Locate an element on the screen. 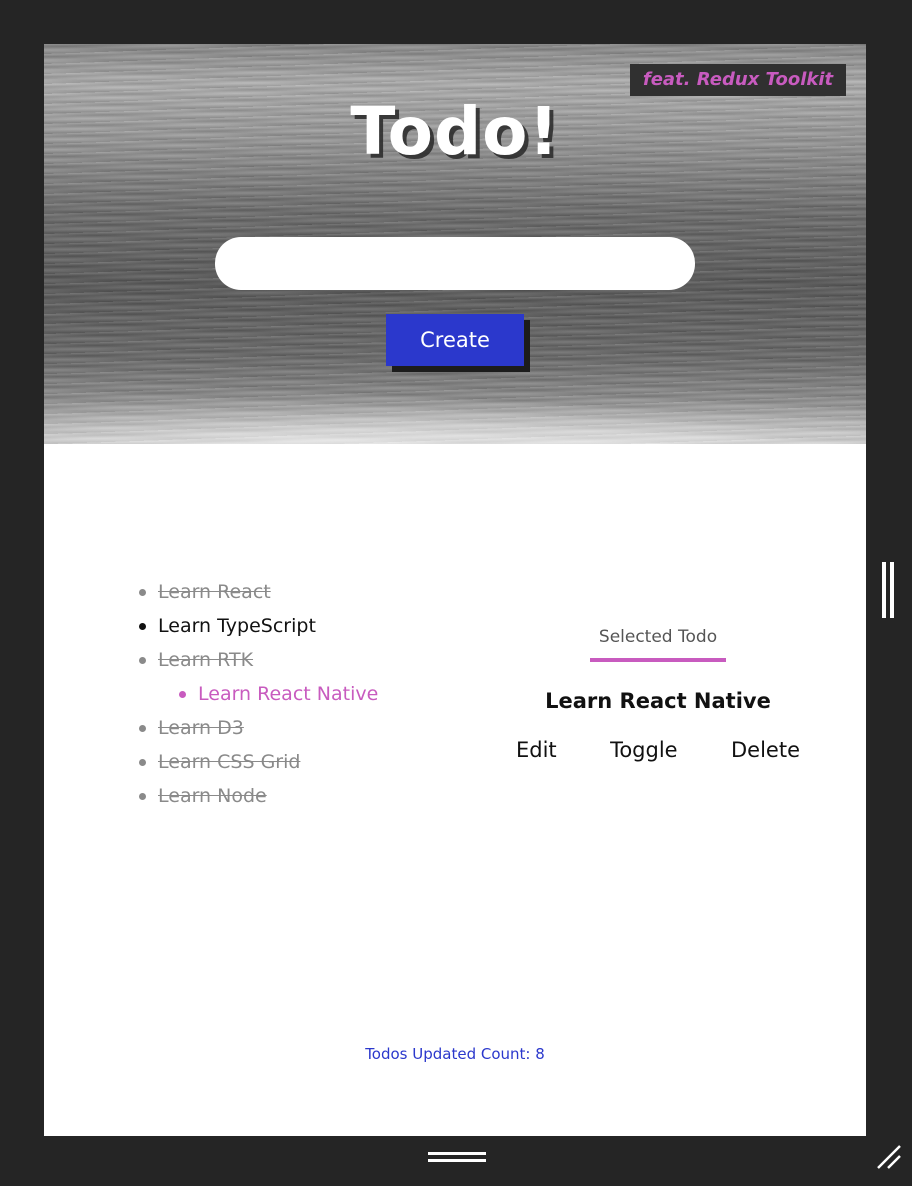 This screenshot has width=912, height=1186. todo-input is located at coordinates (455, 263).